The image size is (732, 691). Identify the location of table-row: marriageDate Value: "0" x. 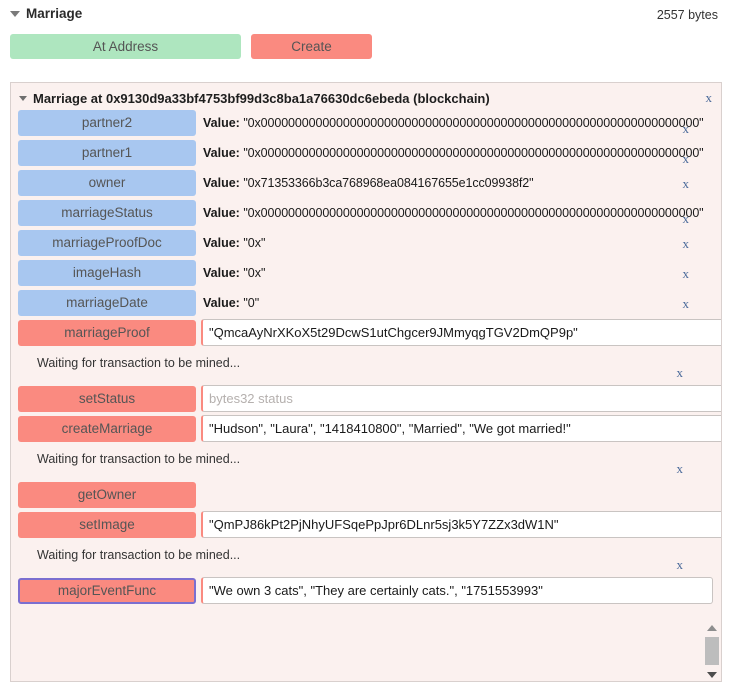
(366, 303).